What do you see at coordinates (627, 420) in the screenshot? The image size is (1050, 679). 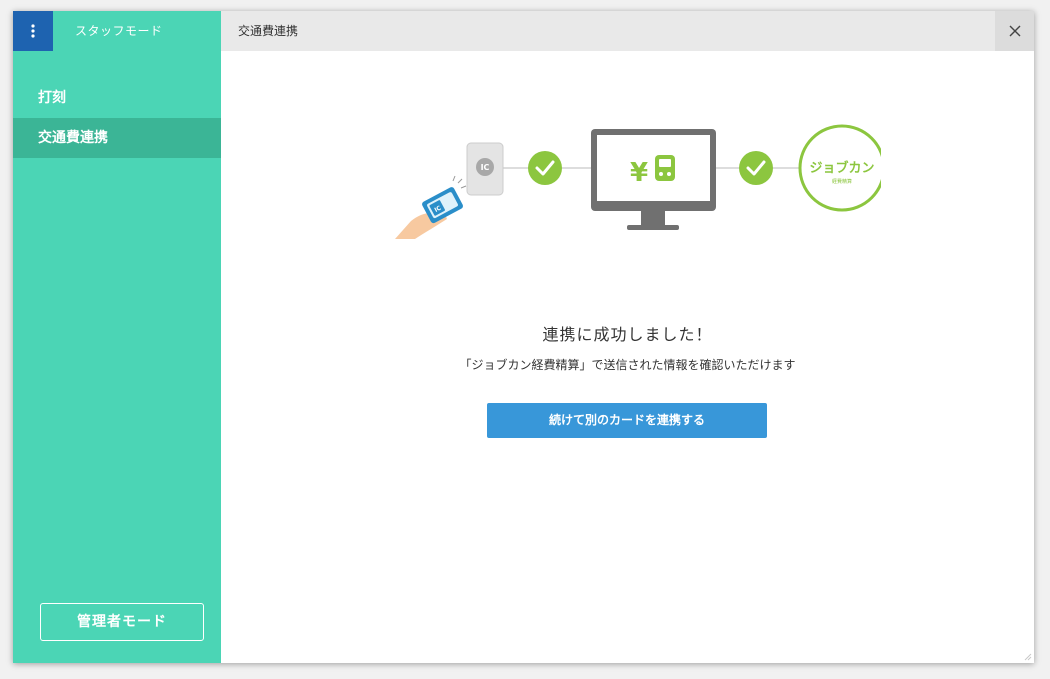 I see `link-another-card-button: 続けて別のカードを連携する` at bounding box center [627, 420].